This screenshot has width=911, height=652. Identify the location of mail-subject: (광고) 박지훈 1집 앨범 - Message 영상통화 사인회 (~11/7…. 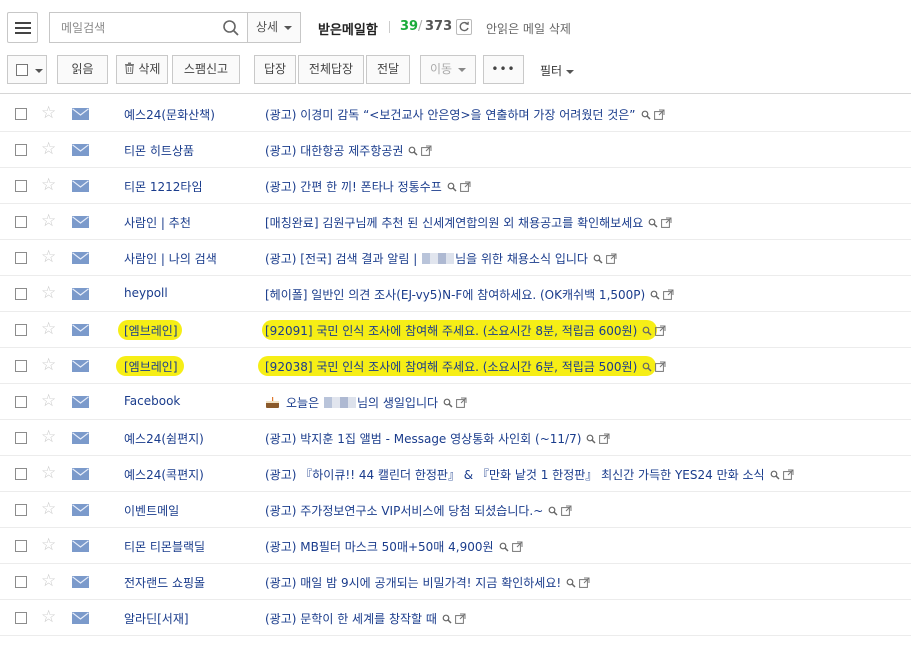
(439, 438).